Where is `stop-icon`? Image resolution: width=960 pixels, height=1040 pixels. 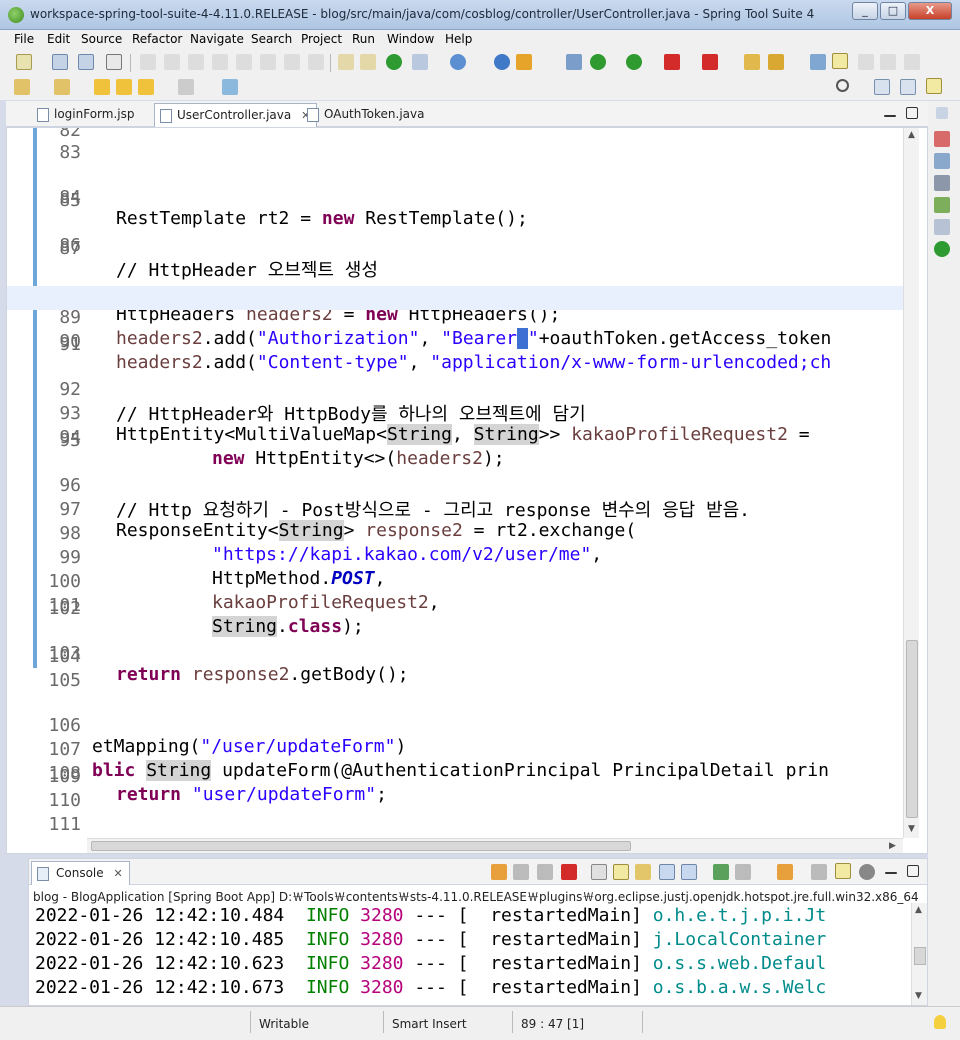 stop-icon is located at coordinates (672, 62).